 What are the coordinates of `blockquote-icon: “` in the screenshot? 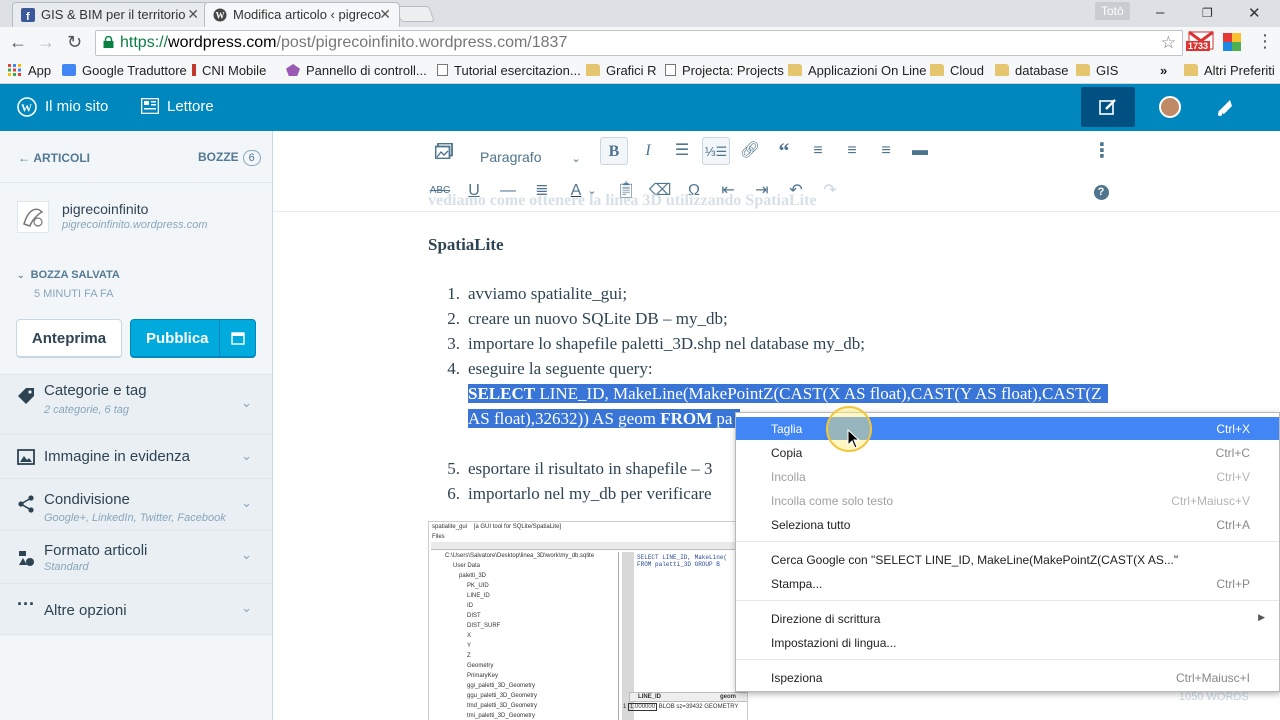 It's located at (784, 151).